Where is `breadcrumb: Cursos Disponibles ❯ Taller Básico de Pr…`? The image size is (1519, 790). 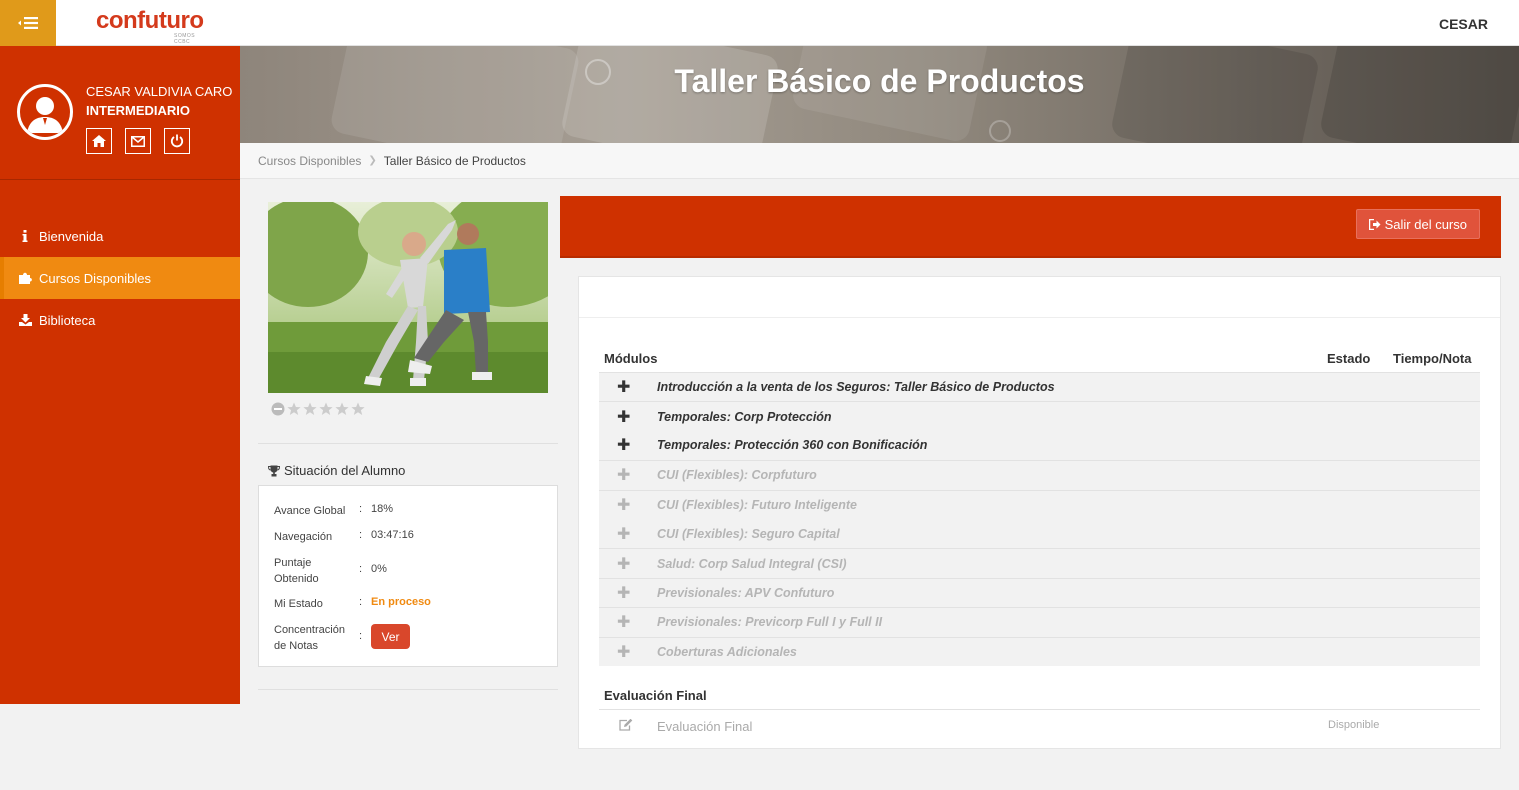
breadcrumb: Cursos Disponibles ❯ Taller Básico de Pr… is located at coordinates (879, 161).